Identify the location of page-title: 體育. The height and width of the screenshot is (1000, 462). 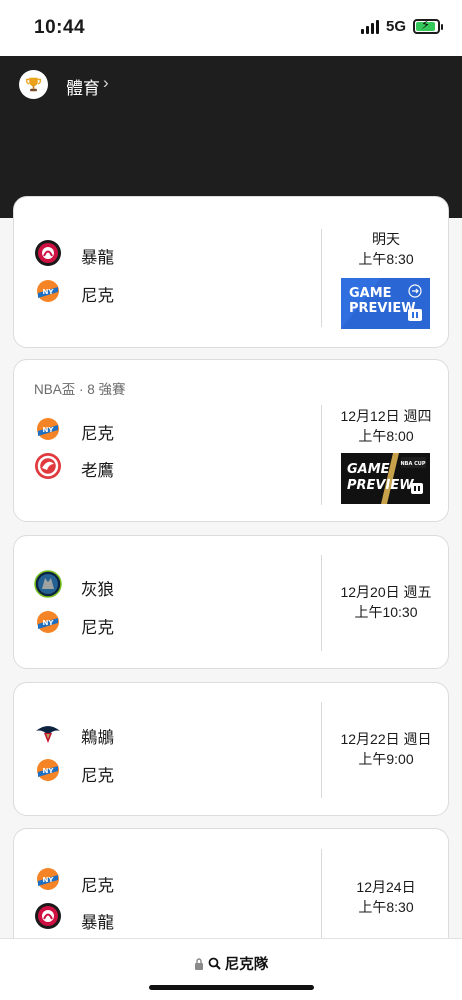
(83, 88).